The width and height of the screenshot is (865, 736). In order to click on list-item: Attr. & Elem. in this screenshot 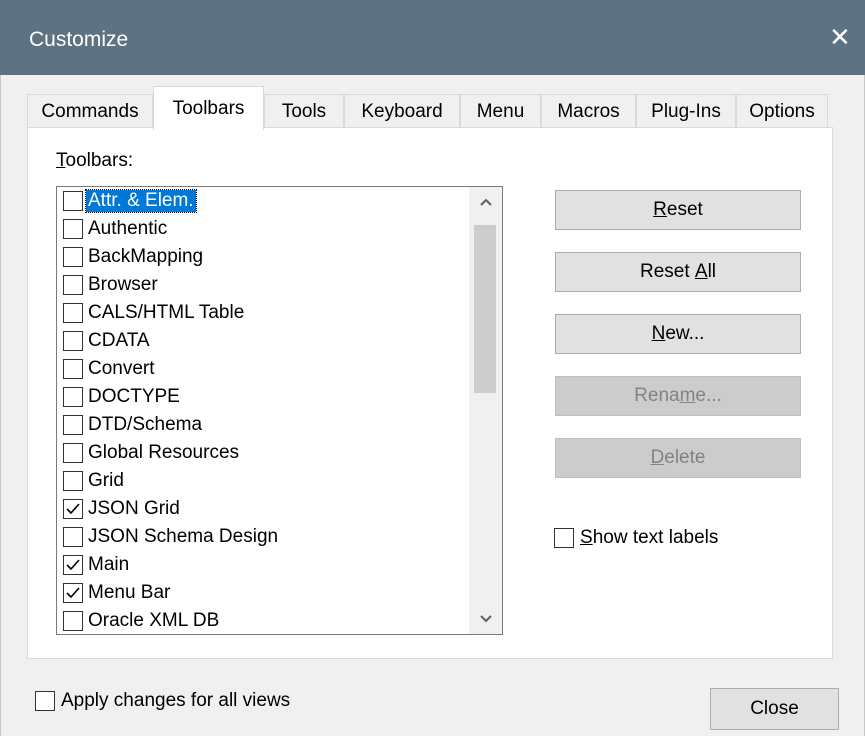, I will do `click(263, 201)`.